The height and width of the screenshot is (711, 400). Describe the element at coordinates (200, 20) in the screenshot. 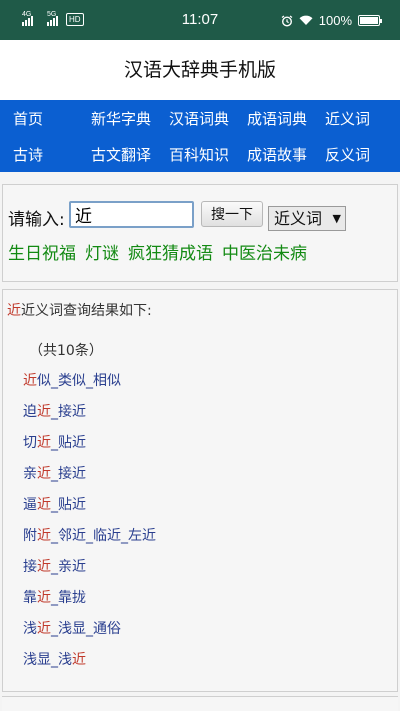

I see `status-bar: 4G 5G HD 11:07 100%` at that location.